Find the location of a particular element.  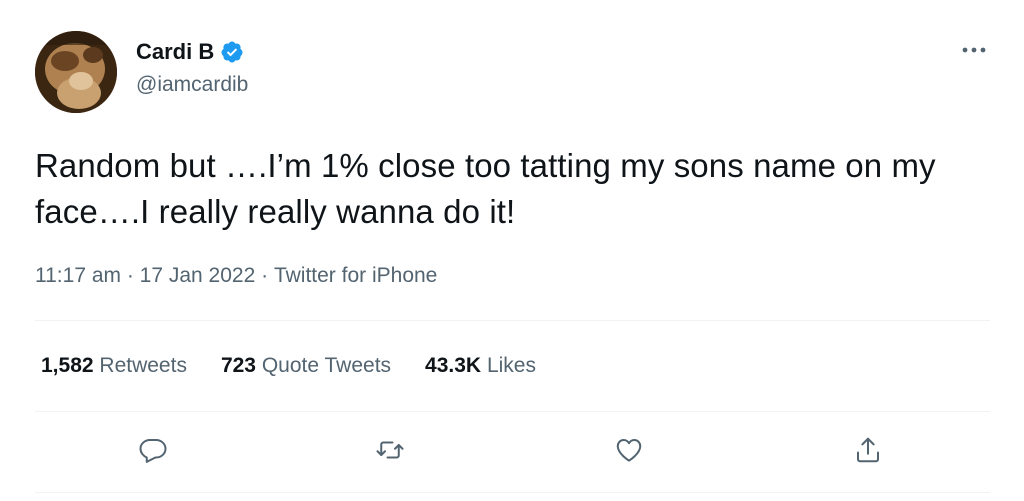

likes-label: Likes is located at coordinates (511, 365).